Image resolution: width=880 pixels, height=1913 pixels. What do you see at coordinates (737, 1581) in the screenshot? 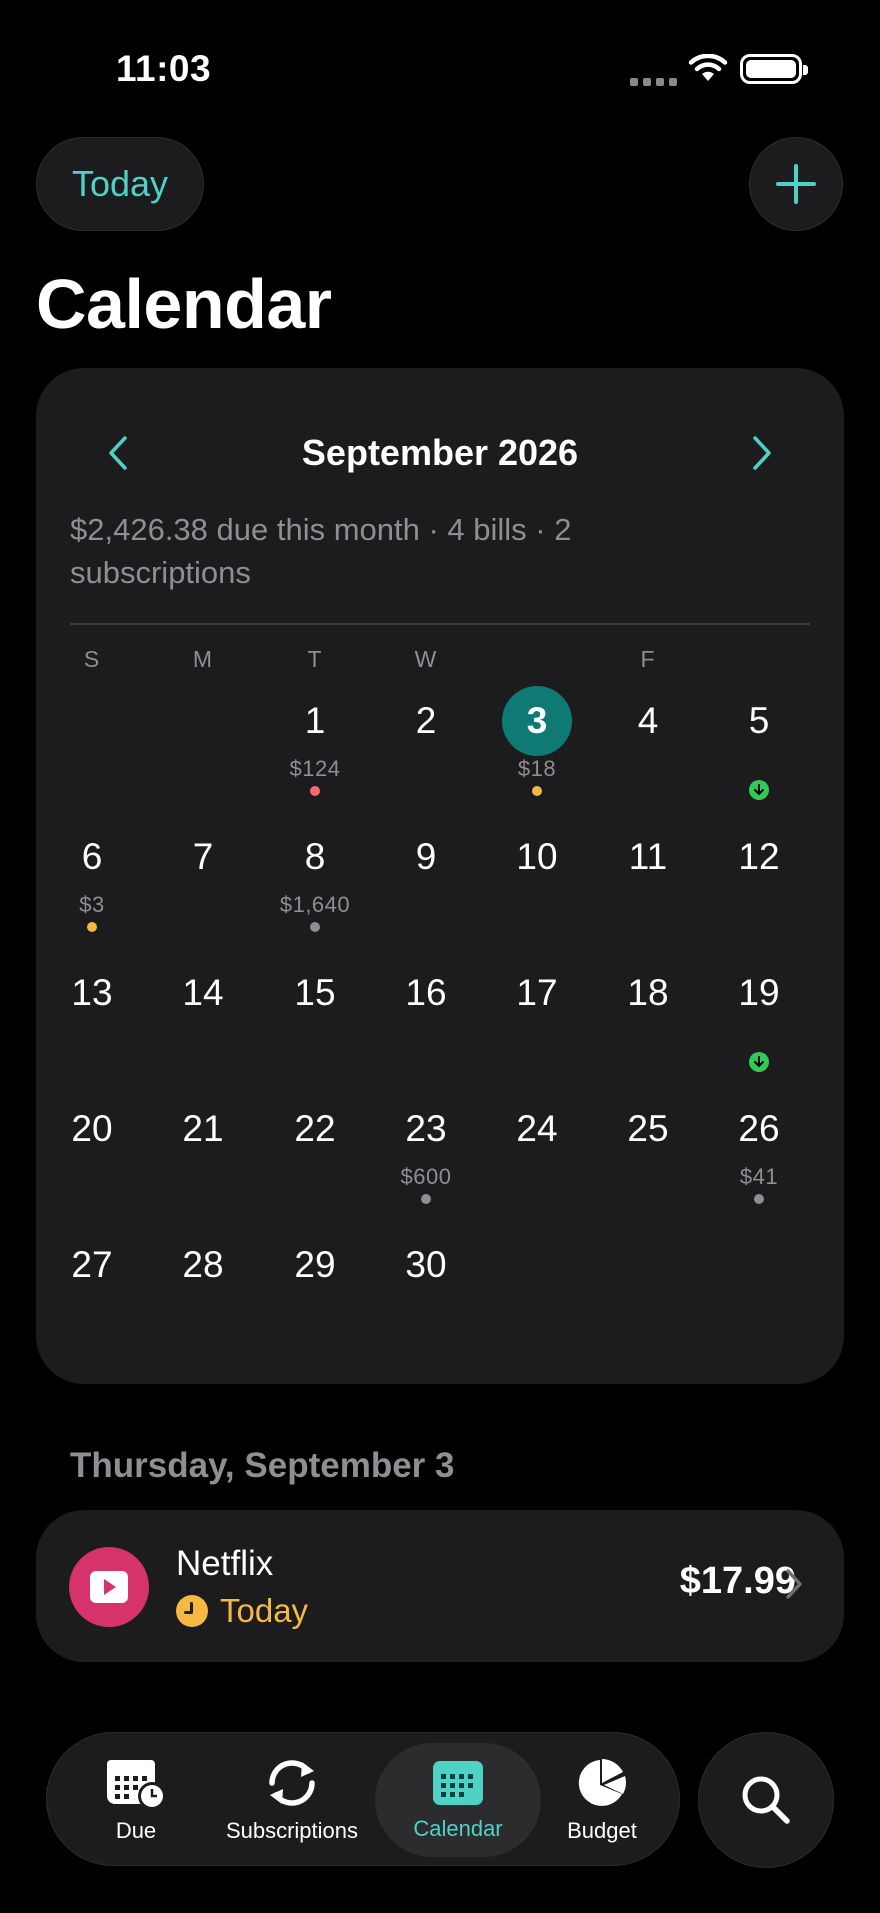
I see `bill-amount: $17.99` at bounding box center [737, 1581].